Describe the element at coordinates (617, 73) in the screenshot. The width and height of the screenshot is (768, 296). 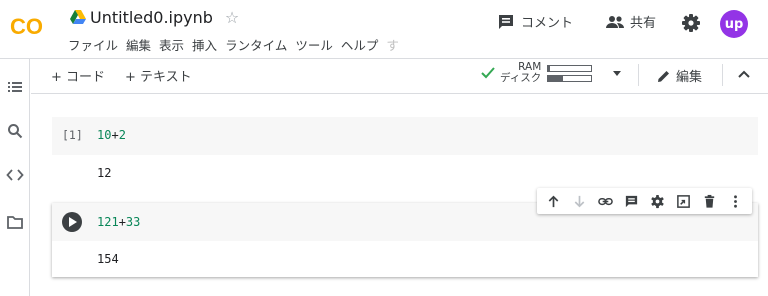
I see `caret-down-icon` at that location.